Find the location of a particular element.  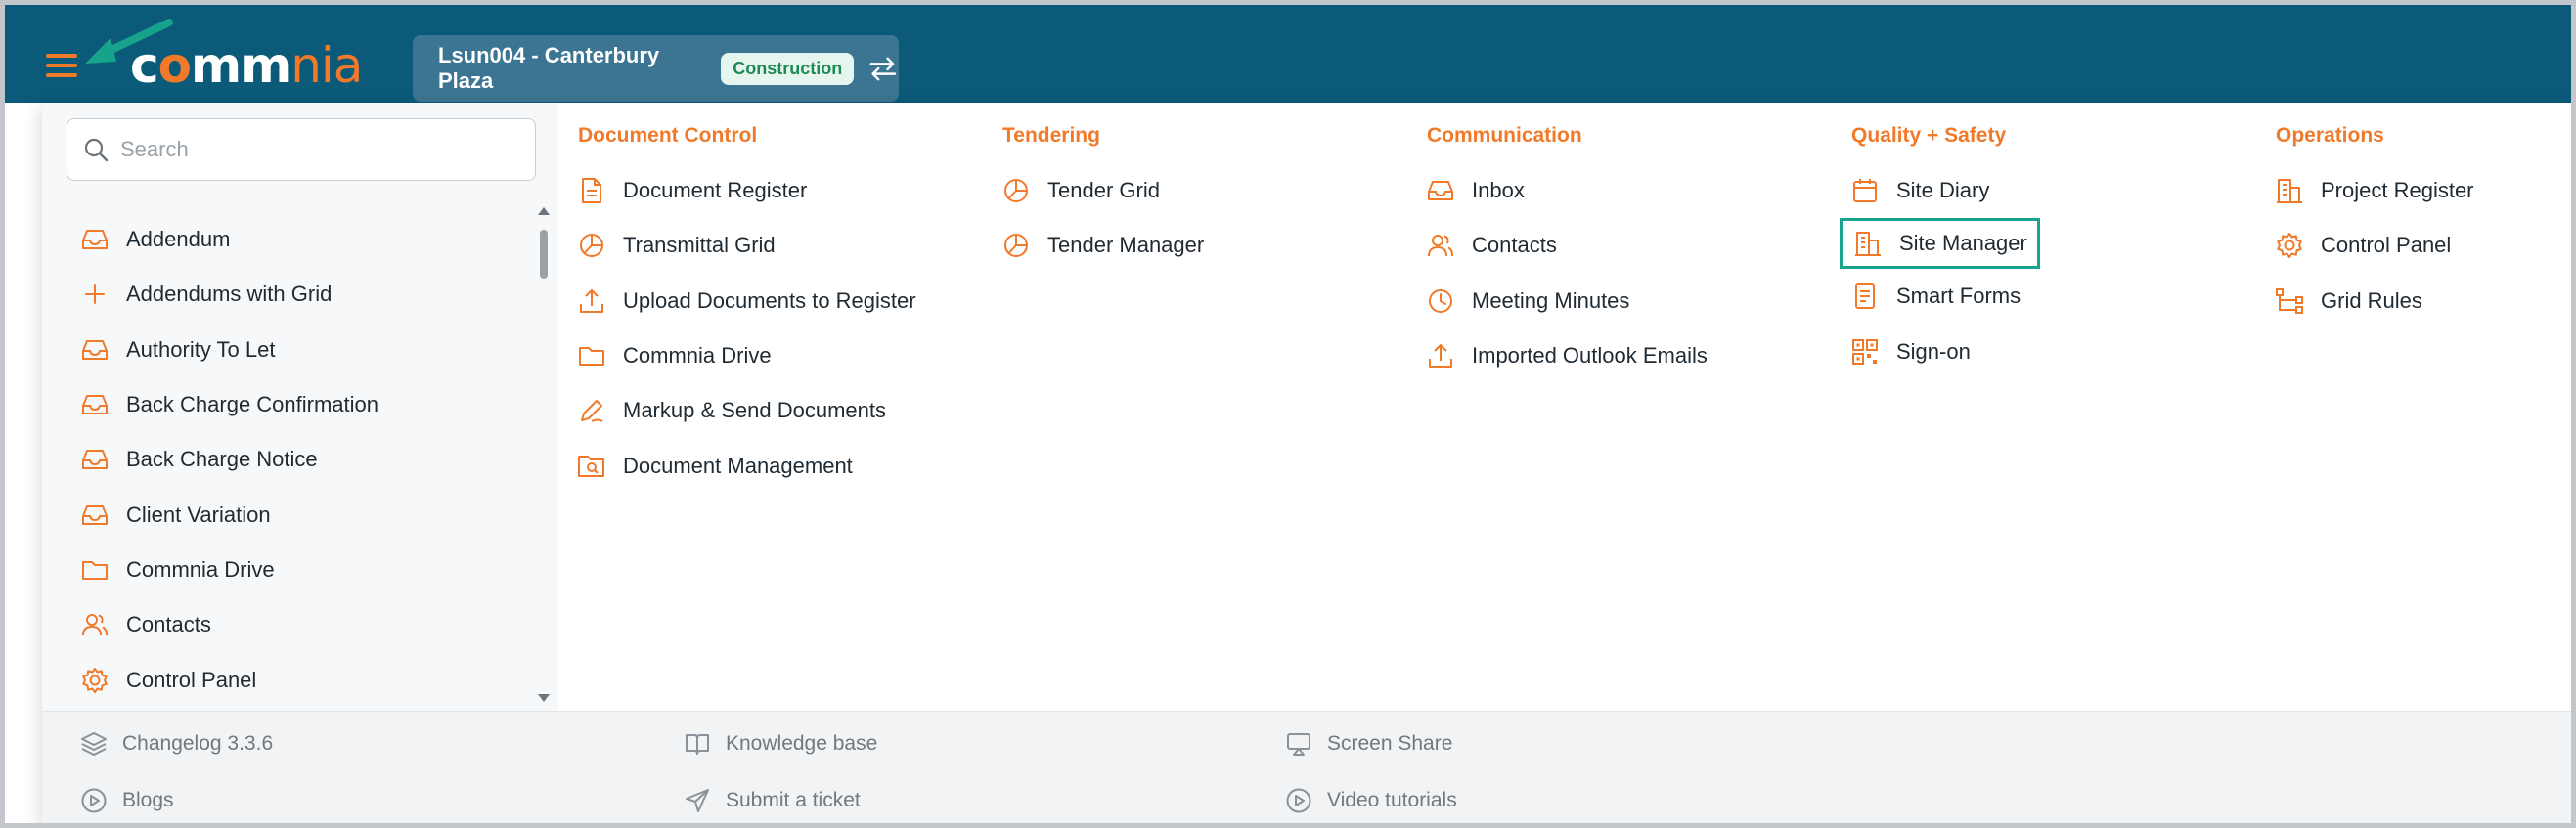

sidebar-item-back-charge-confirmation: Back Charge Confirmation is located at coordinates (228, 405).